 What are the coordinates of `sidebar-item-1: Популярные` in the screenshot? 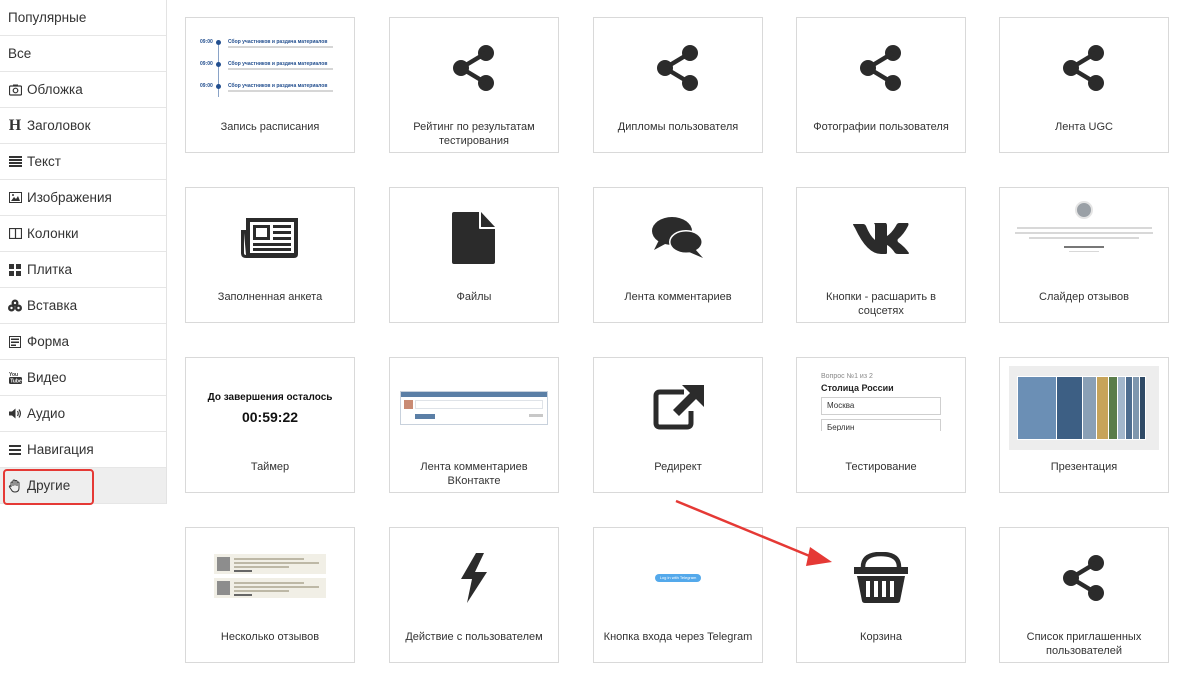 It's located at (83, 18).